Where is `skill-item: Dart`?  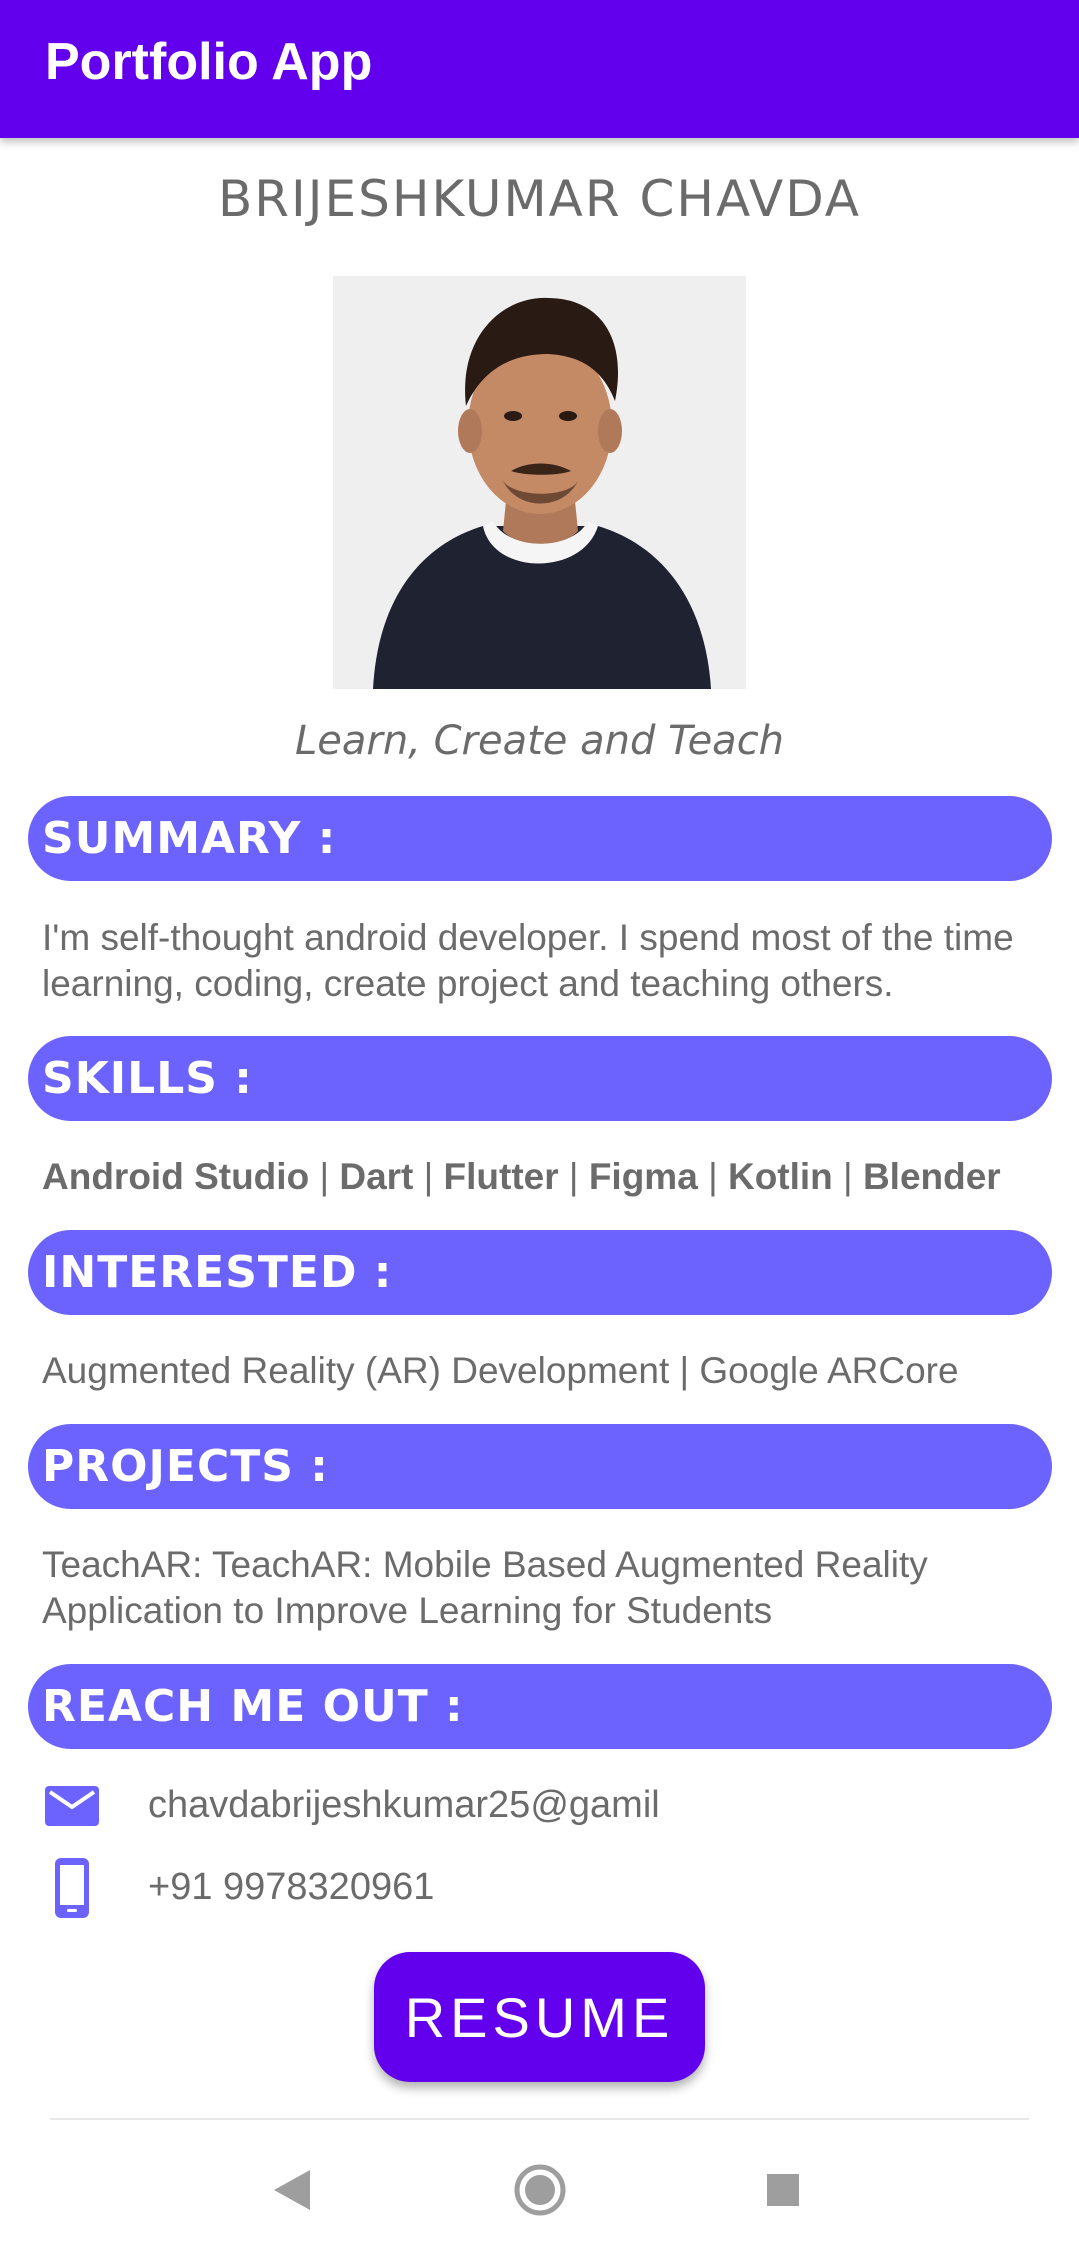
skill-item: Dart is located at coordinates (376, 1176).